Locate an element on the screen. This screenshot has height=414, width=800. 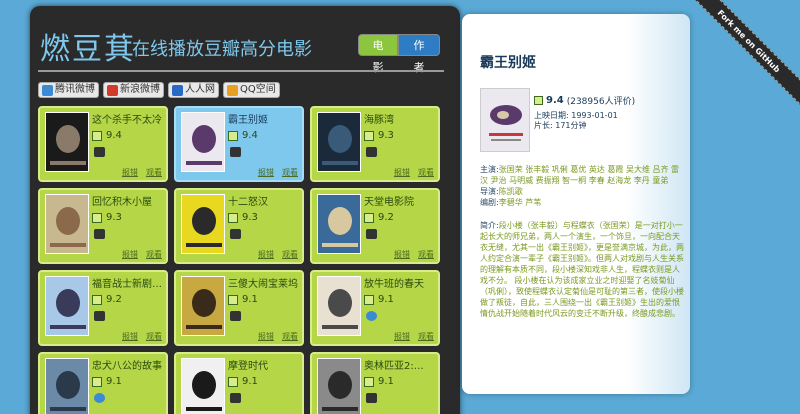
movie-rating: 9.2 is located at coordinates (379, 217).